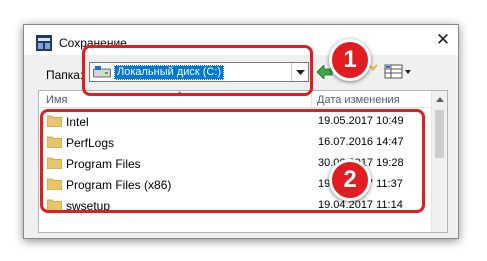 The image size is (487, 261). I want to click on vertical-scrollbar, so click(439, 161).